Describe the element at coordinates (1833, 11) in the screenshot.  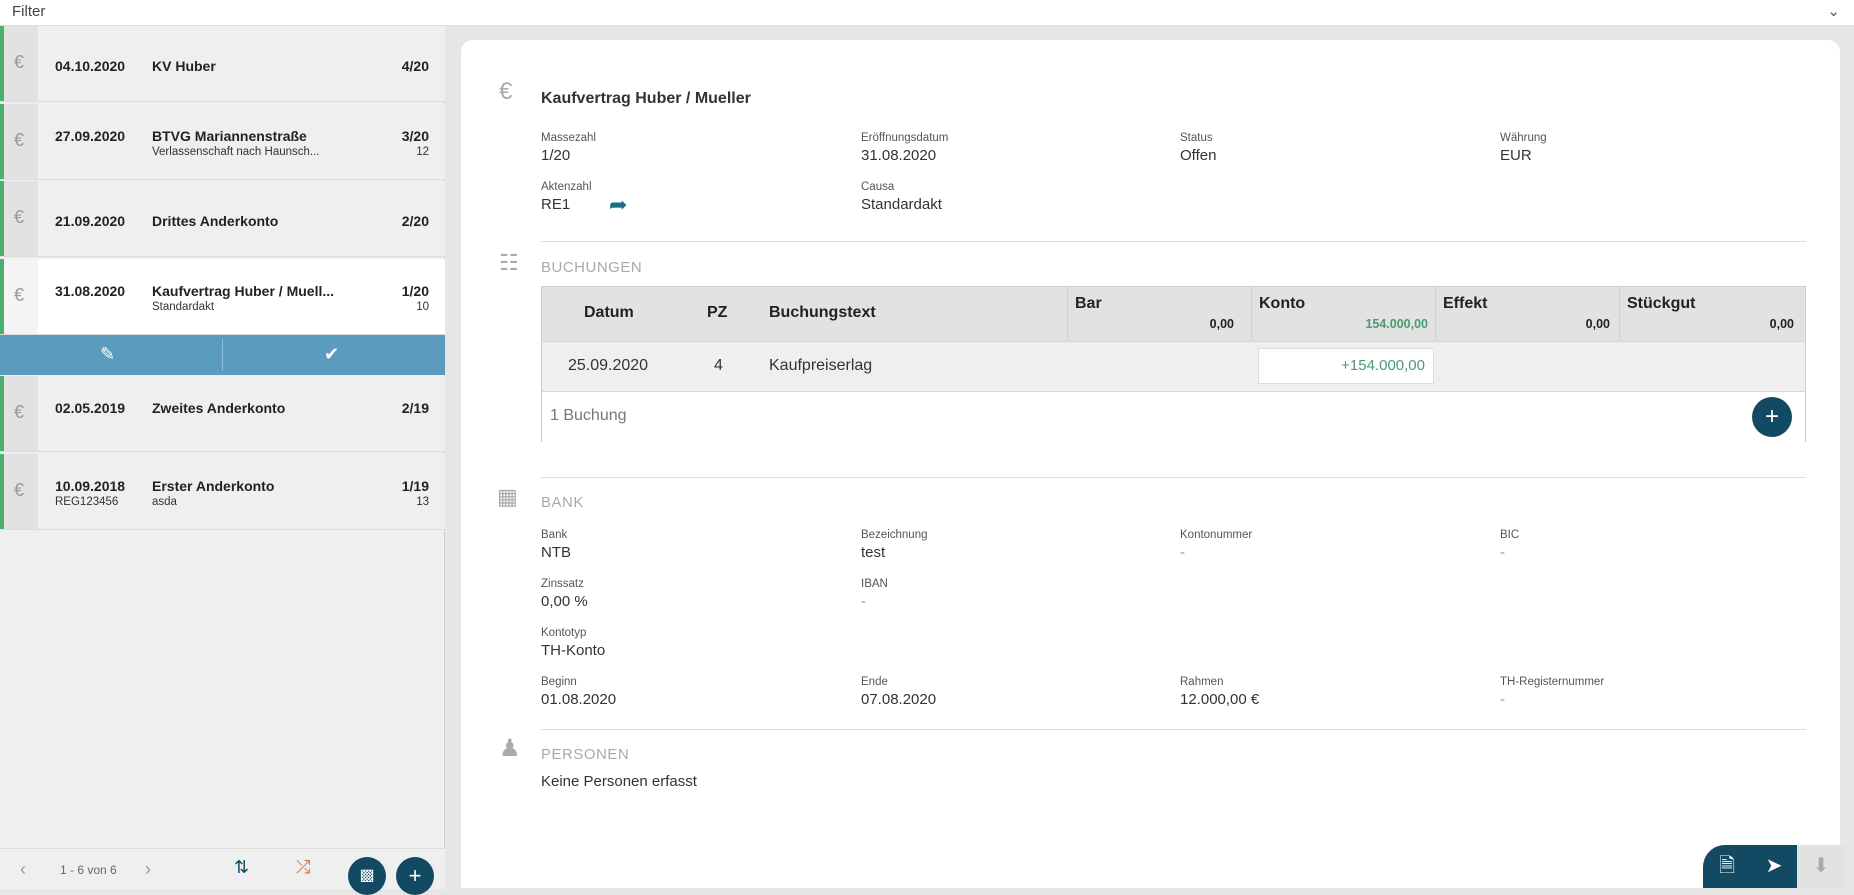
I see `chevron-down-icon: ⌄` at that location.